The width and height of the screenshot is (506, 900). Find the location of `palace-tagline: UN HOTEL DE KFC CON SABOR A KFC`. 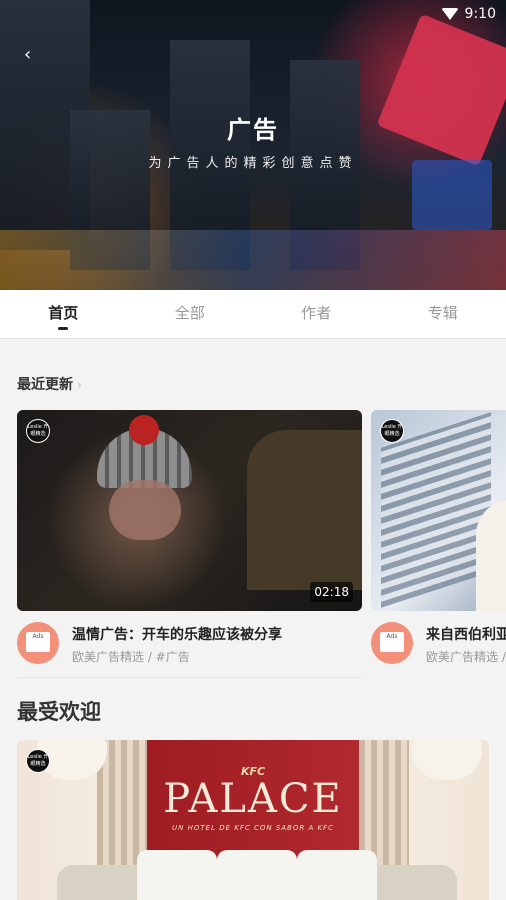

palace-tagline: UN HOTEL DE KFC CON SABOR A KFC is located at coordinates (253, 828).